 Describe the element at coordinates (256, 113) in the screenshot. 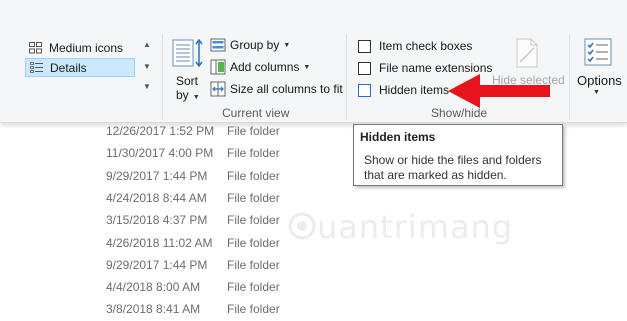

I see `current-view-group-label: Current view` at that location.